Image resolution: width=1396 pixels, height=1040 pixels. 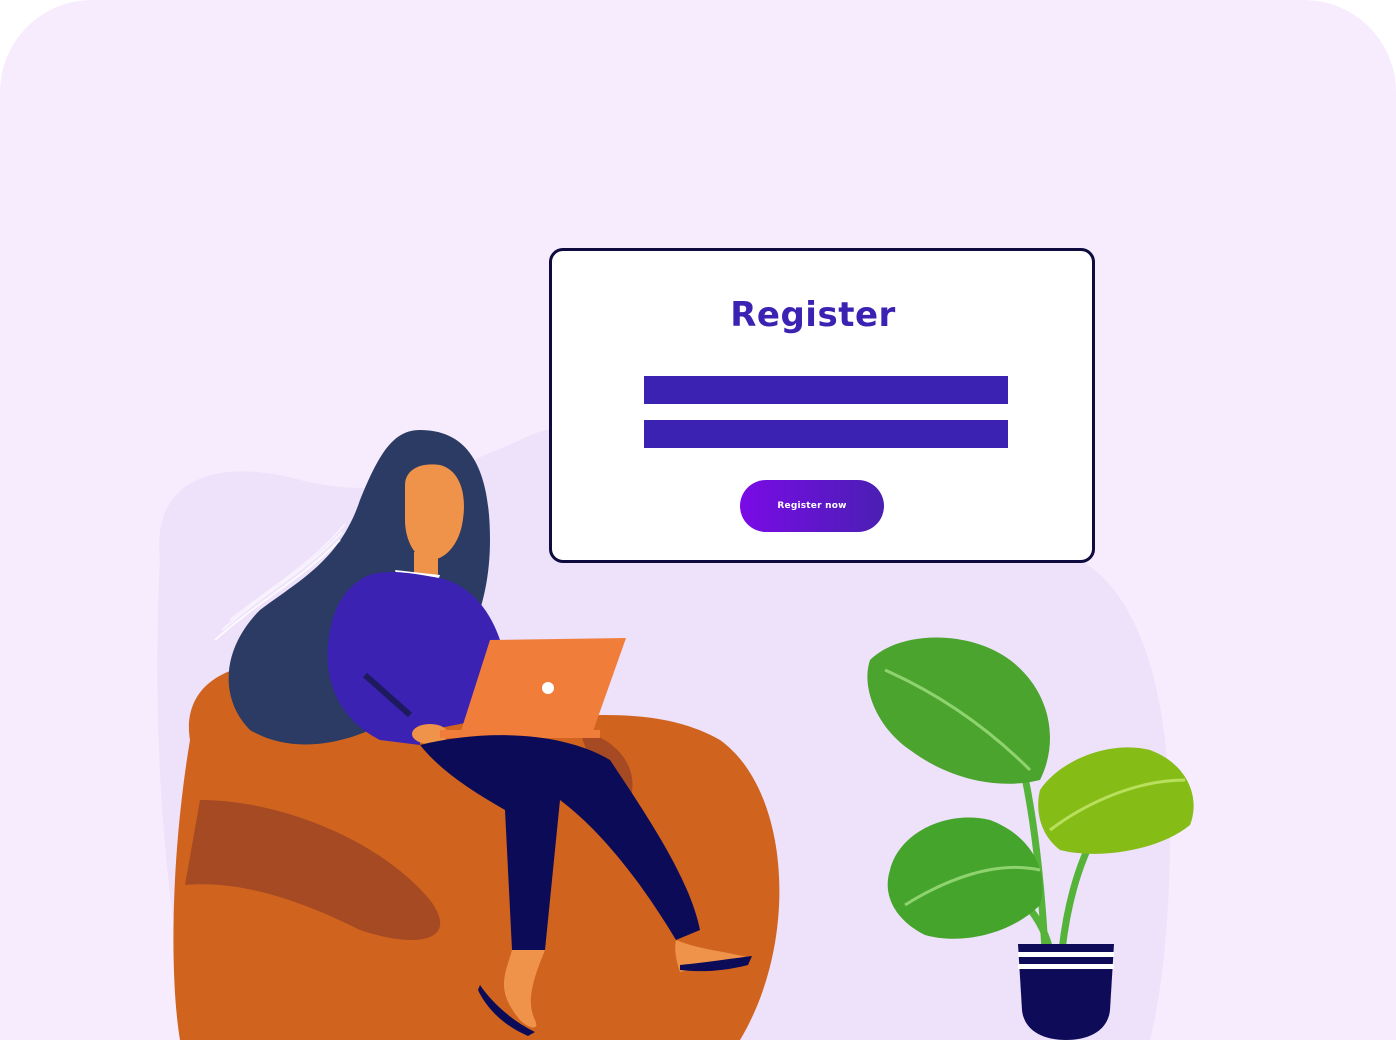 What do you see at coordinates (822, 405) in the screenshot?
I see `register-card: Register Register now` at bounding box center [822, 405].